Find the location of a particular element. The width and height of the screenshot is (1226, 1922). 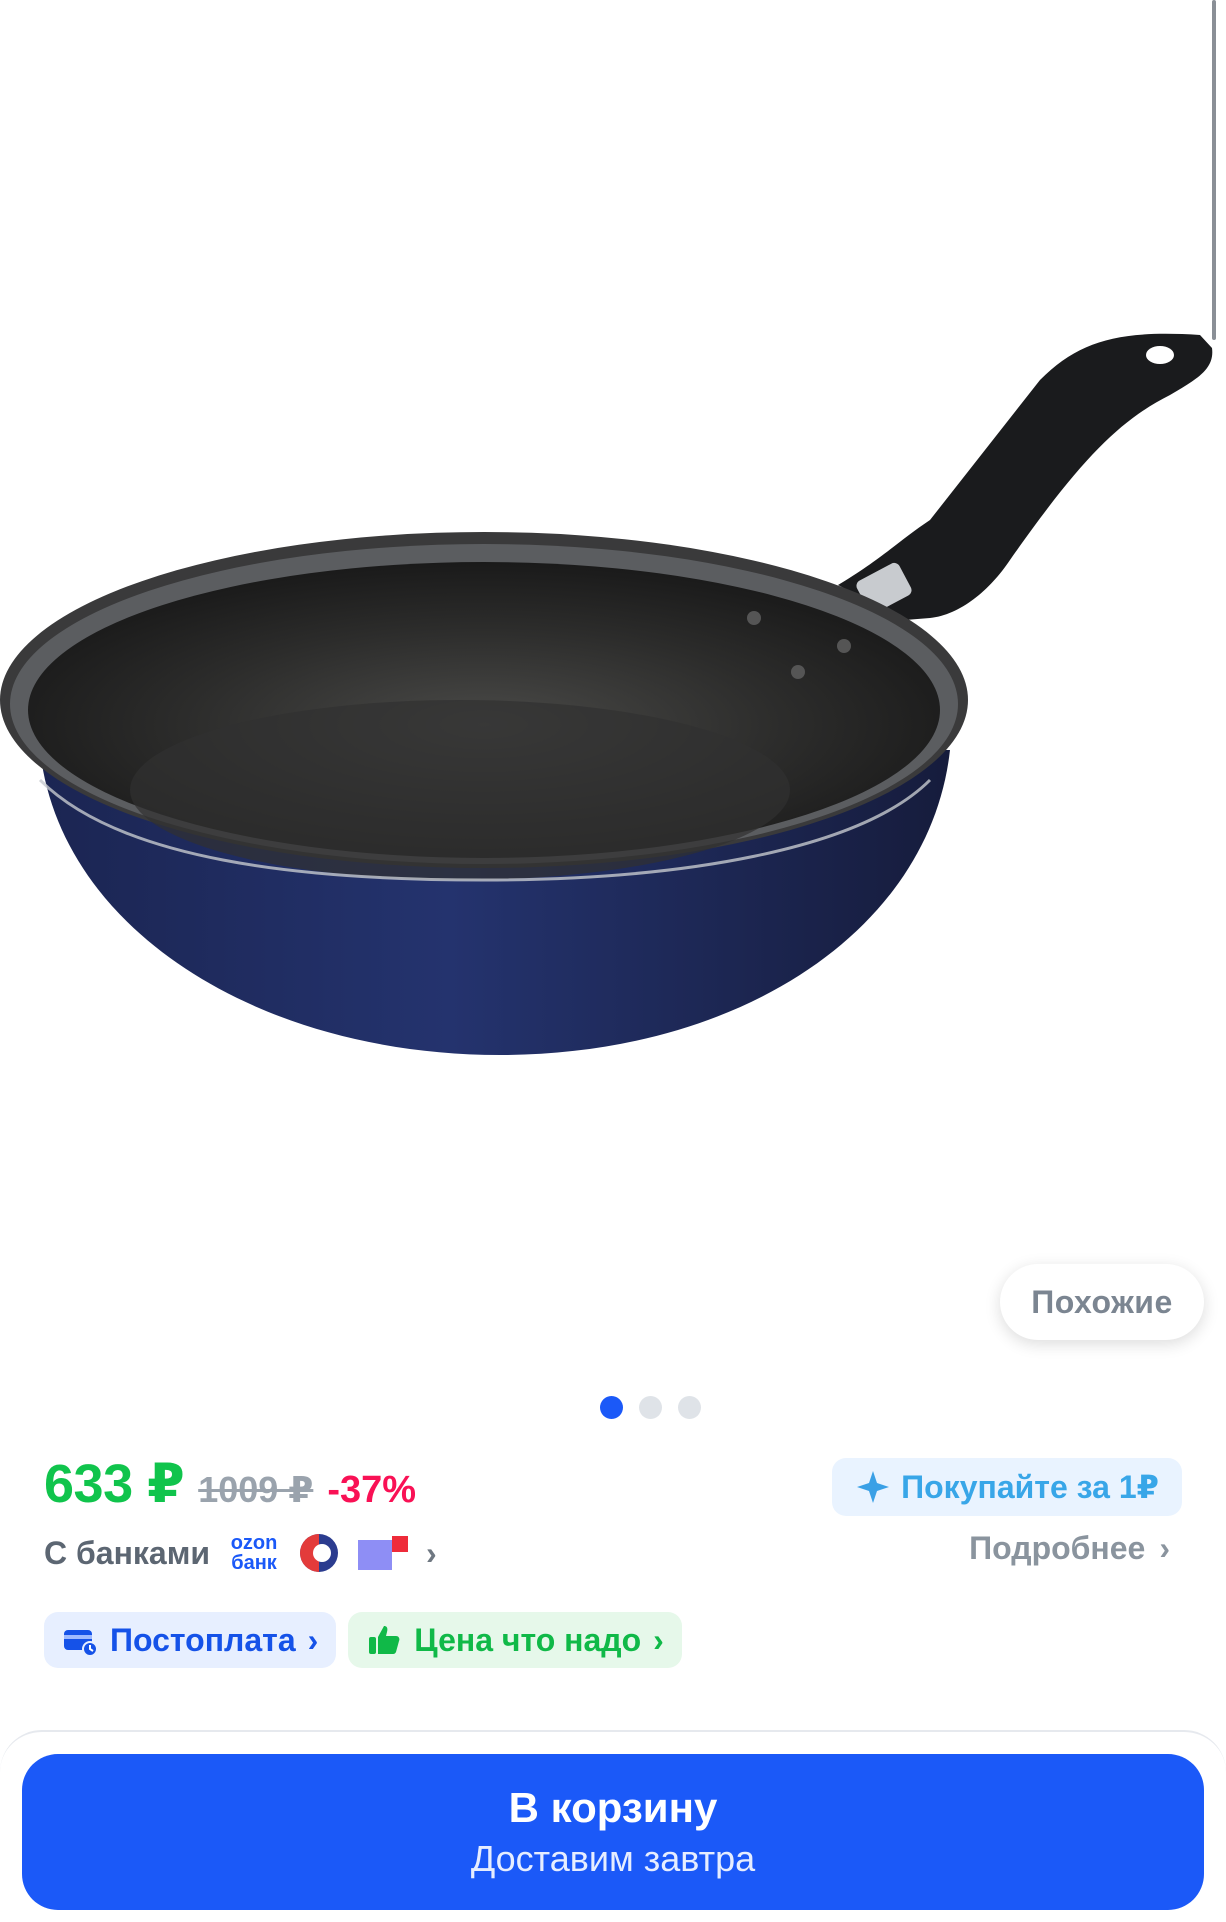

badges-row: Постоплата › Цена что надо › is located at coordinates (363, 1640).